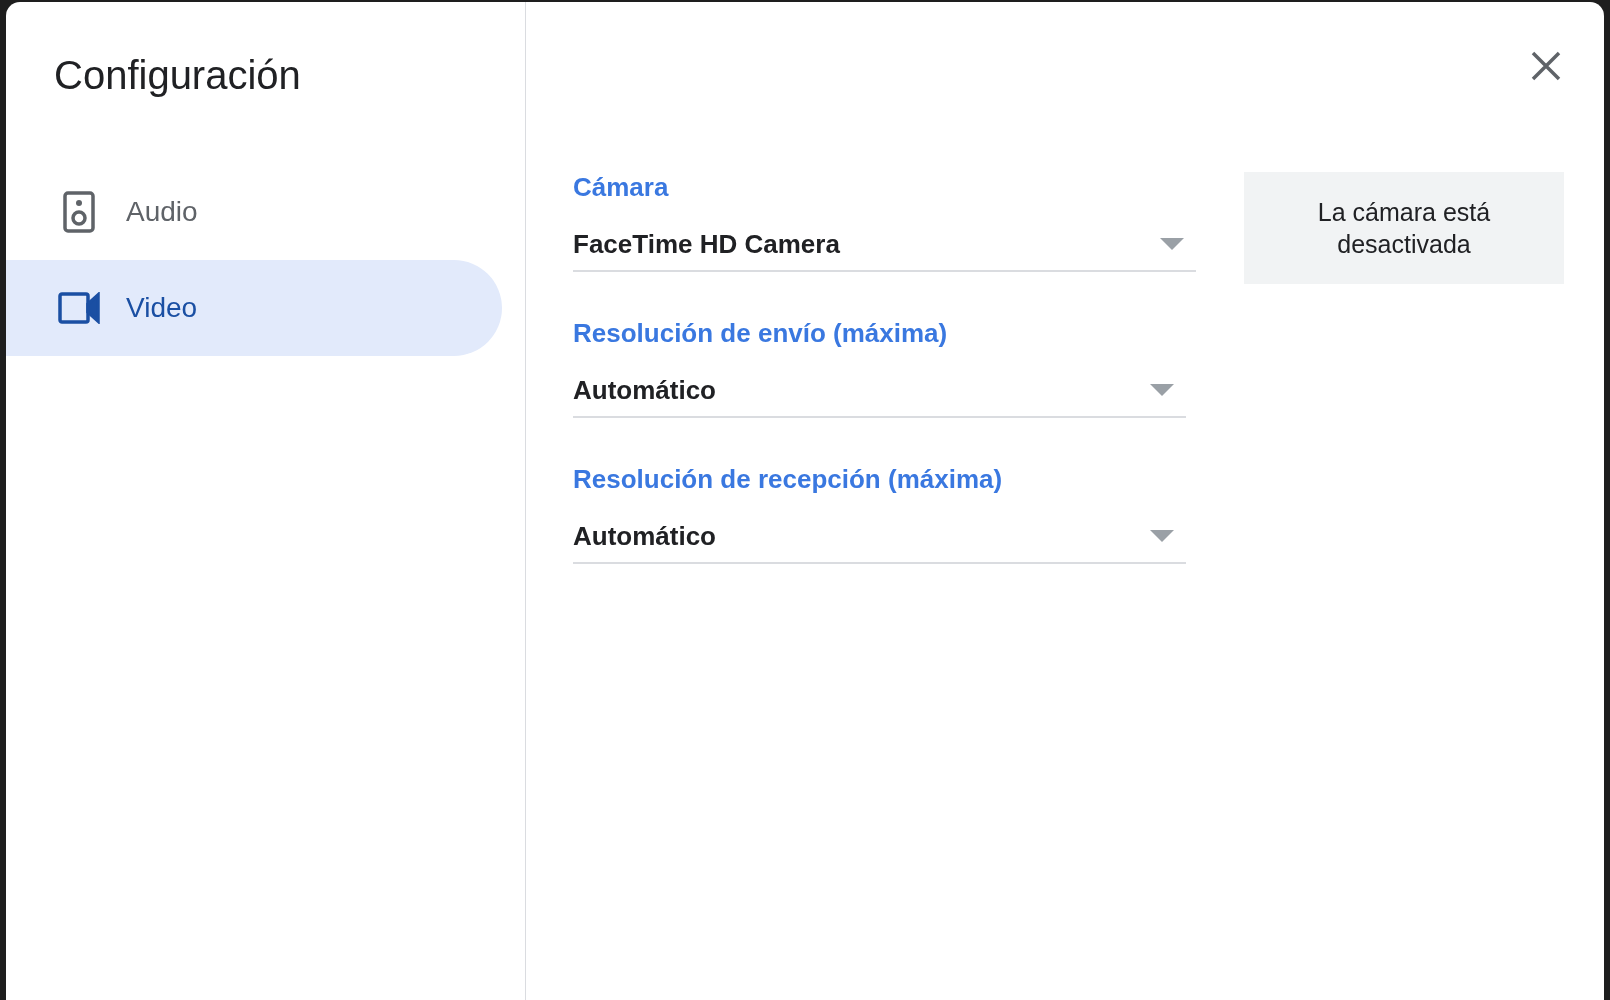 The width and height of the screenshot is (1610, 1000). Describe the element at coordinates (884, 245) in the screenshot. I see `dropdown-field: FaceTime HD Camera` at that location.